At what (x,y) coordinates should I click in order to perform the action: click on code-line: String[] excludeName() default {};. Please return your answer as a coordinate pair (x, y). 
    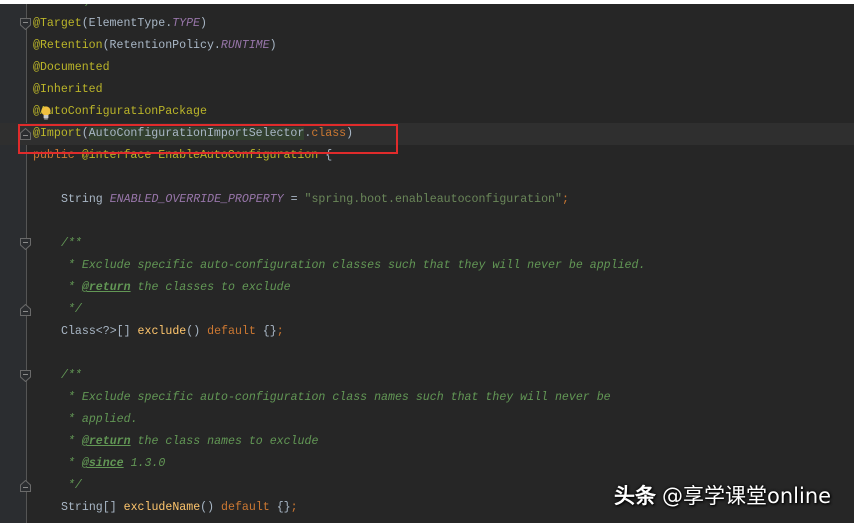
    Looking at the image, I should click on (179, 508).